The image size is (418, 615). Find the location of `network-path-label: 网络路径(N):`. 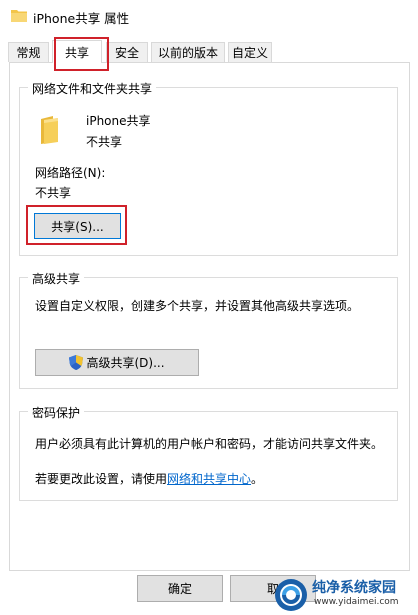

network-path-label: 网络路径(N): is located at coordinates (70, 173).